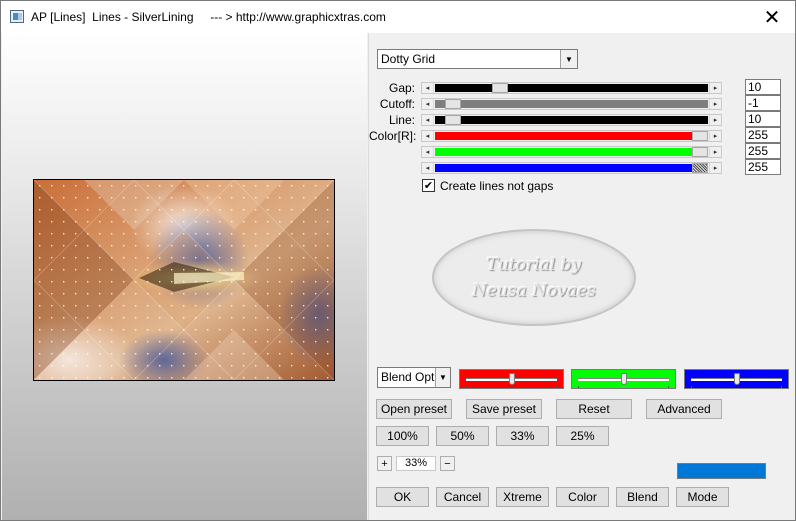 The image size is (796, 521). What do you see at coordinates (401, 120) in the screenshot?
I see `line-label: Line:` at bounding box center [401, 120].